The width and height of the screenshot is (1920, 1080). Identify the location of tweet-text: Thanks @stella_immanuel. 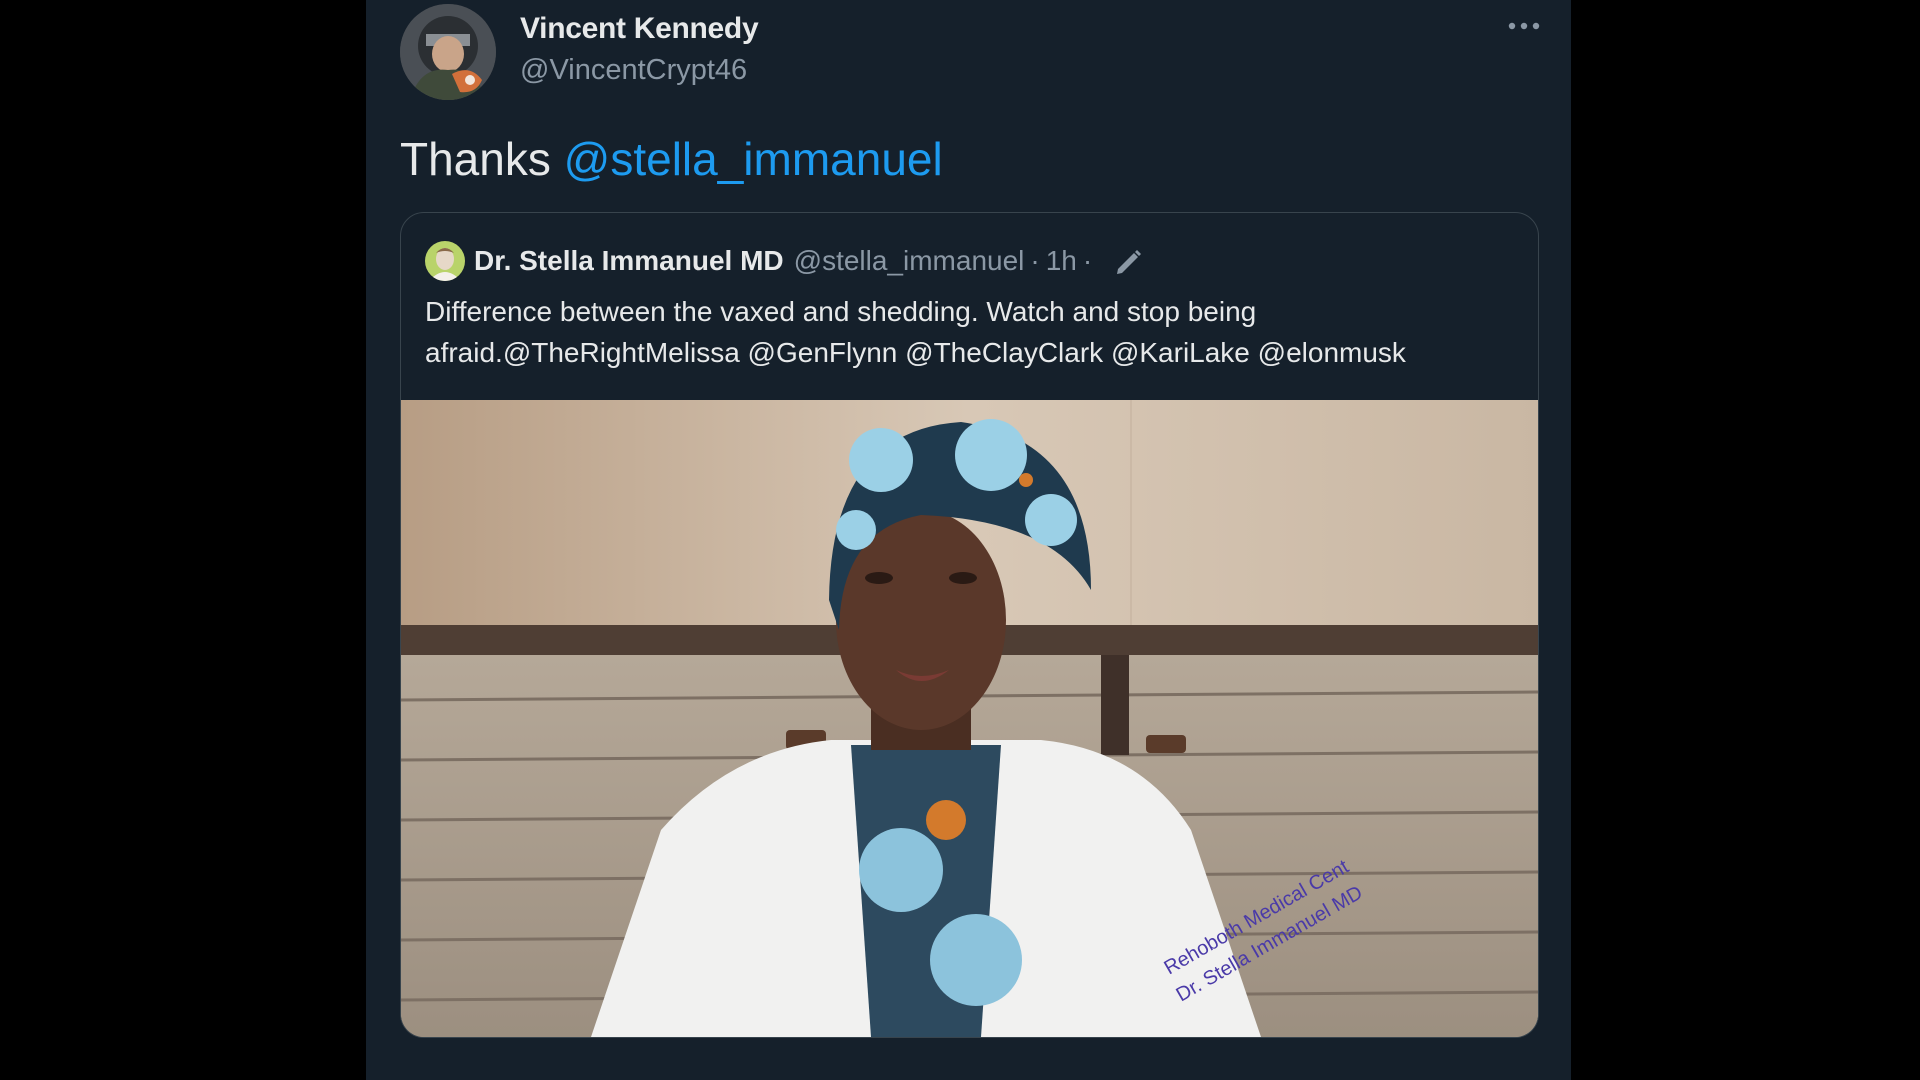
(671, 159).